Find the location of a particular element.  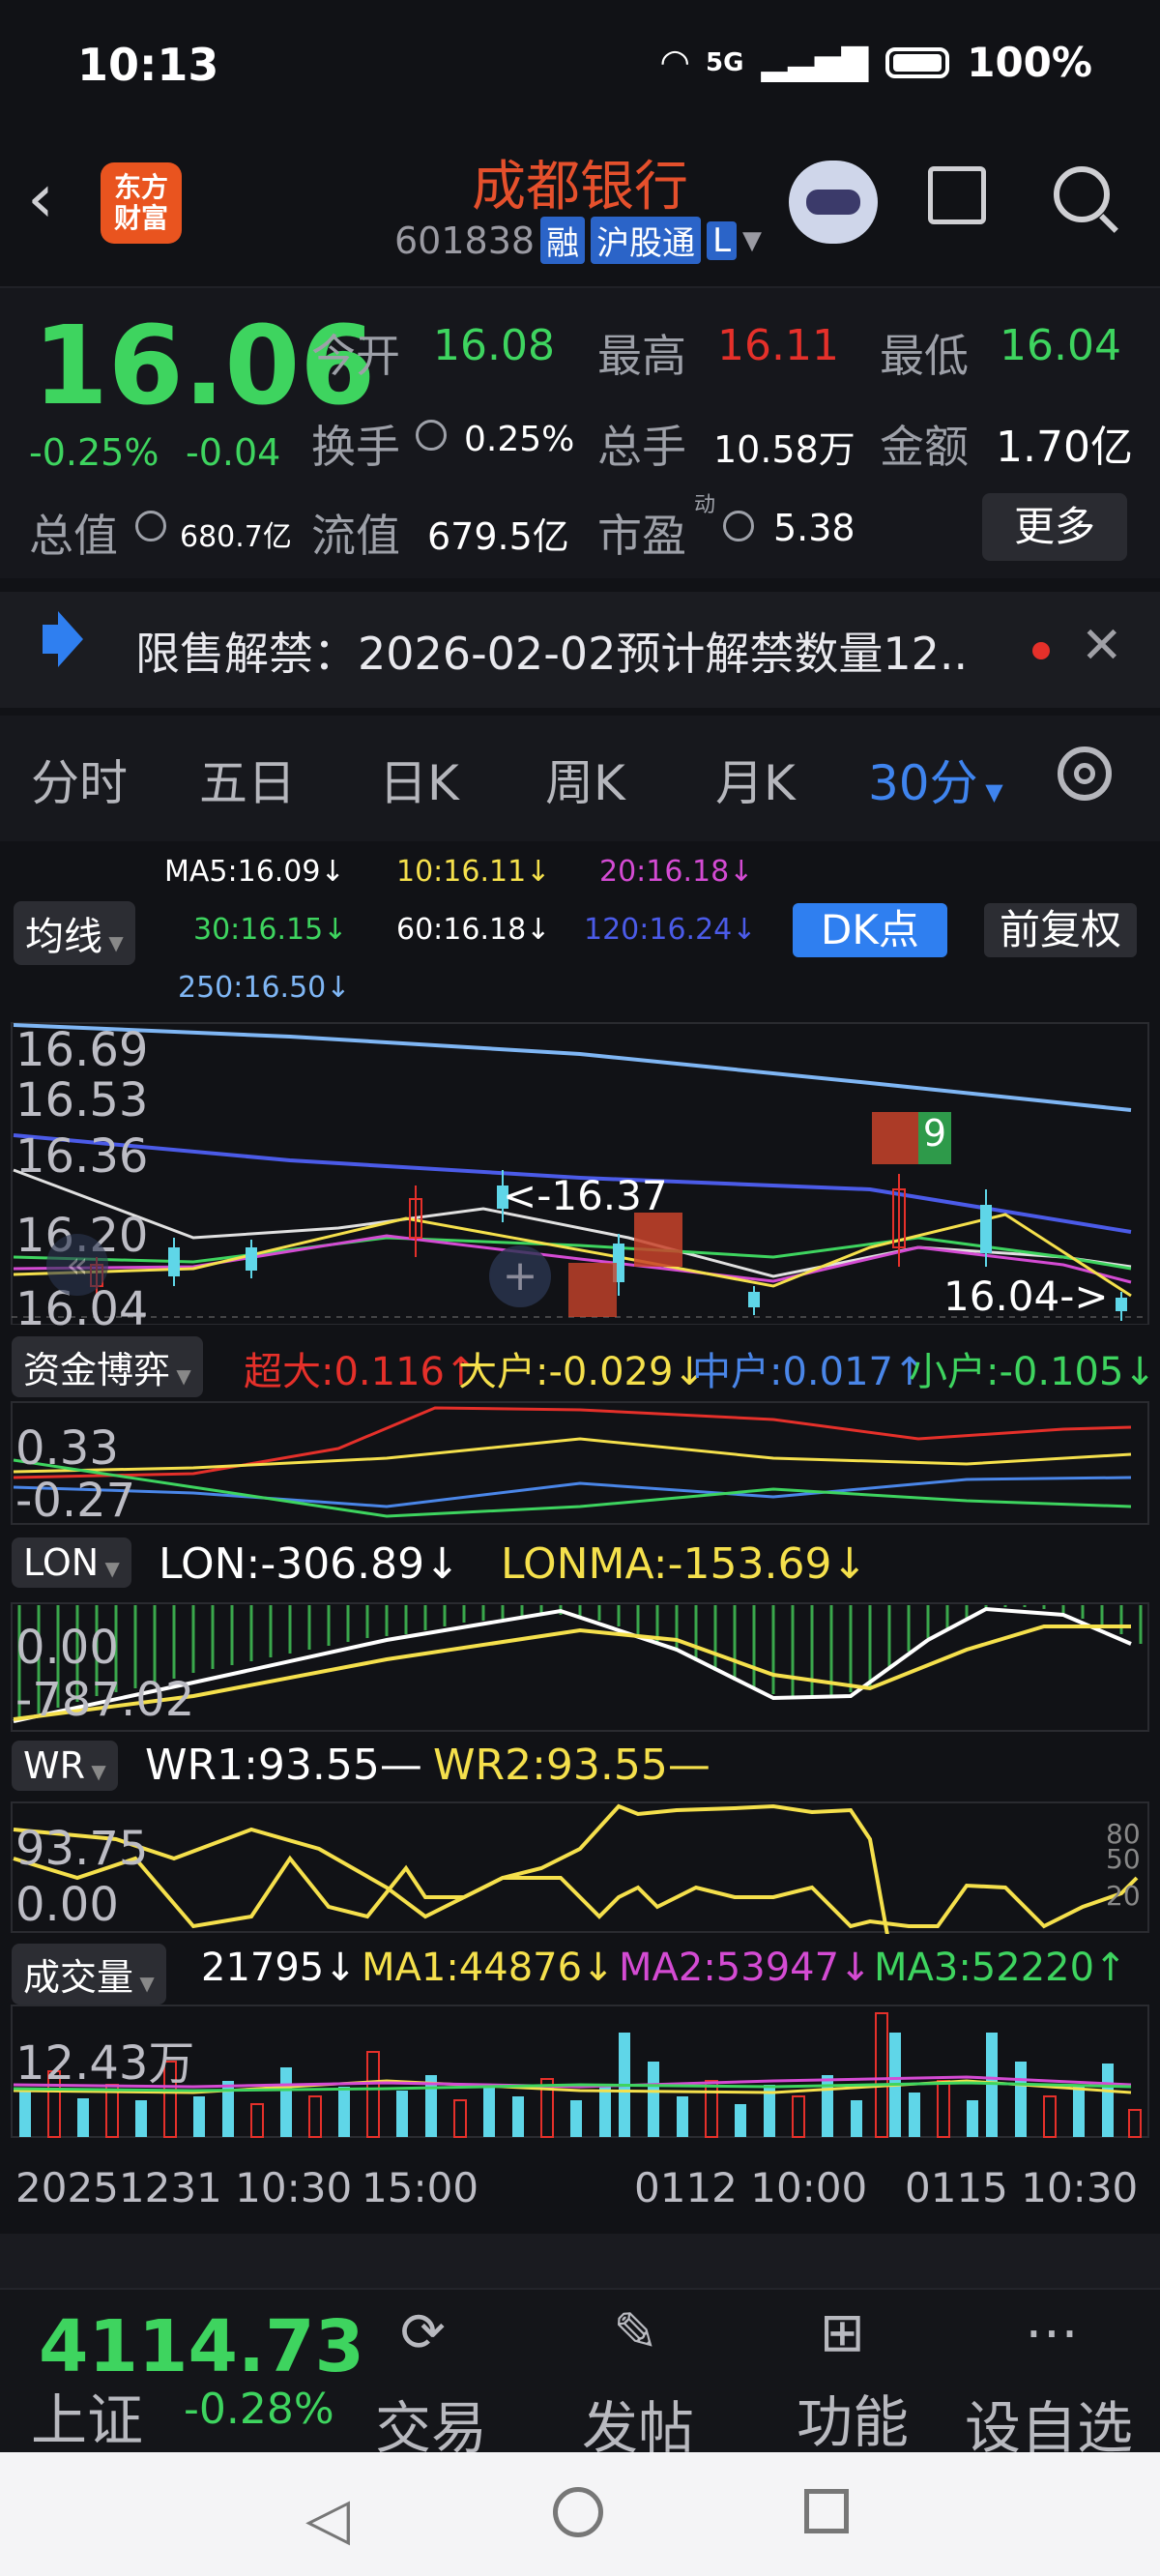

wr-level-20: 20 is located at coordinates (1123, 1896).